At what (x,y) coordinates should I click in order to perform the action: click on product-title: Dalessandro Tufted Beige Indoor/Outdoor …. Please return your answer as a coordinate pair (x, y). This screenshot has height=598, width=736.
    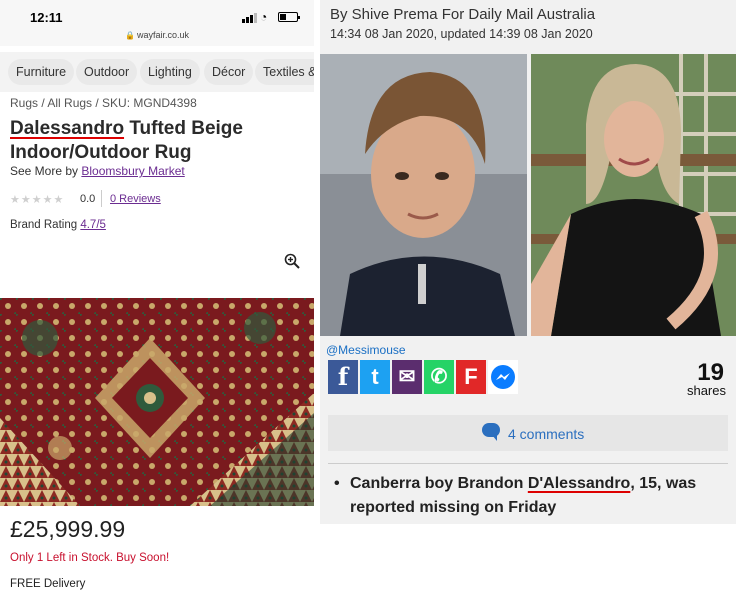
    Looking at the image, I should click on (158, 141).